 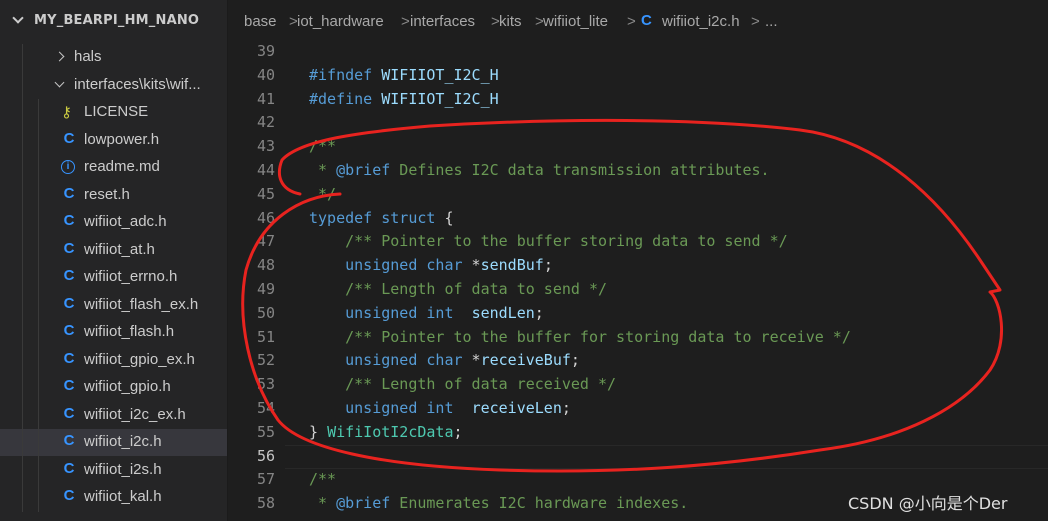 I want to click on line-number: 47, so click(x=265, y=241).